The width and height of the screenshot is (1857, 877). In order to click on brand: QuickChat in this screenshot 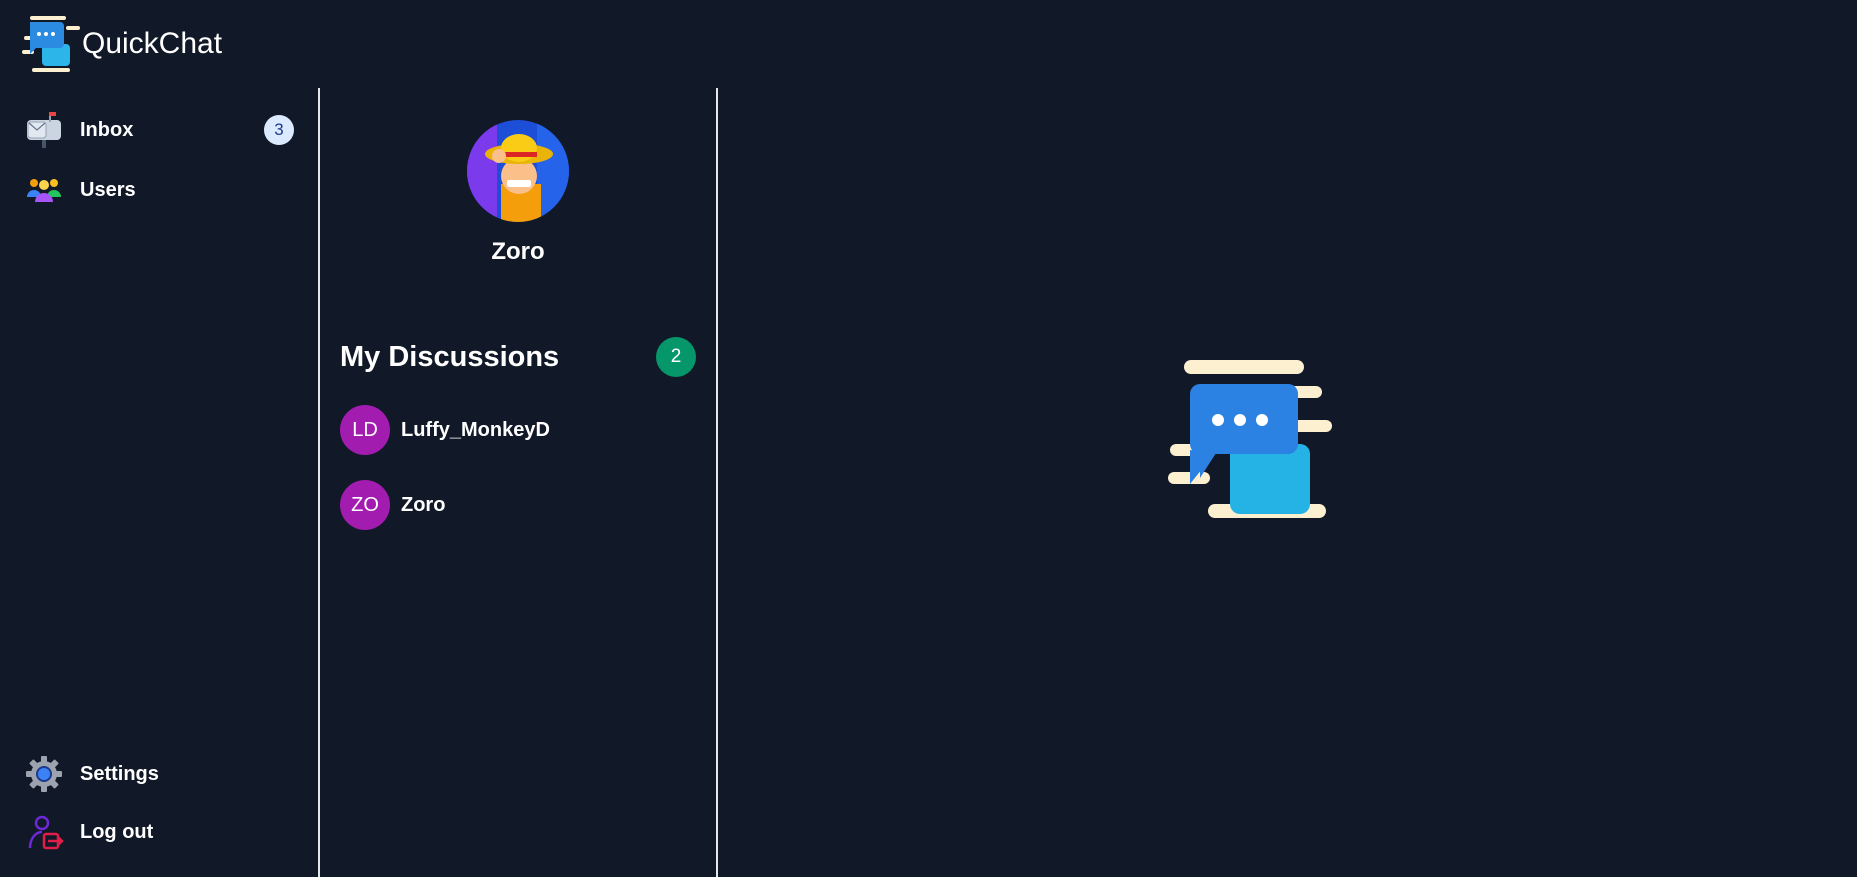, I will do `click(122, 44)`.